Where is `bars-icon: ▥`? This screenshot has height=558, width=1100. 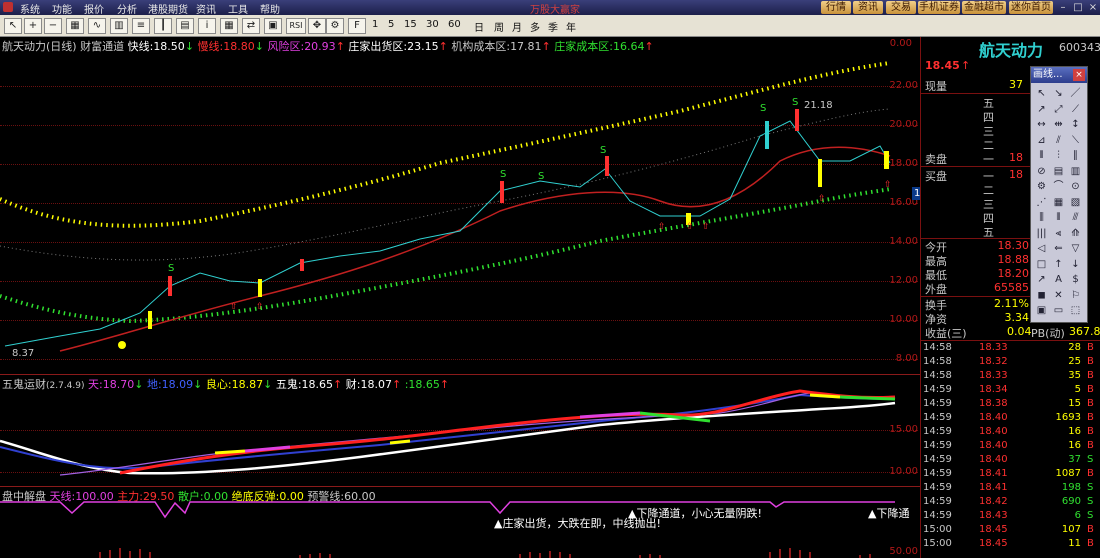 bars-icon: ▥ is located at coordinates (1075, 172).